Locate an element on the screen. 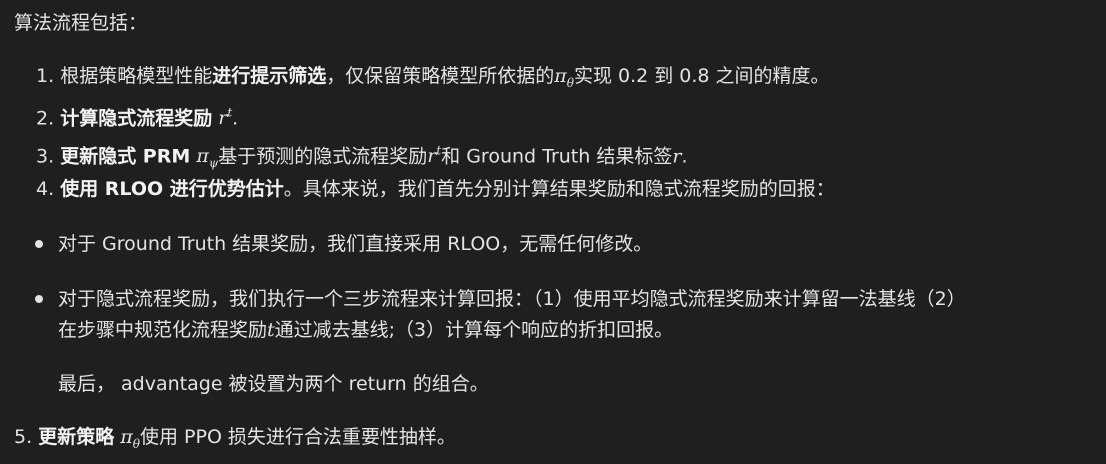  step-text: 和 Ground Truth 结果标签 is located at coordinates (557, 156).